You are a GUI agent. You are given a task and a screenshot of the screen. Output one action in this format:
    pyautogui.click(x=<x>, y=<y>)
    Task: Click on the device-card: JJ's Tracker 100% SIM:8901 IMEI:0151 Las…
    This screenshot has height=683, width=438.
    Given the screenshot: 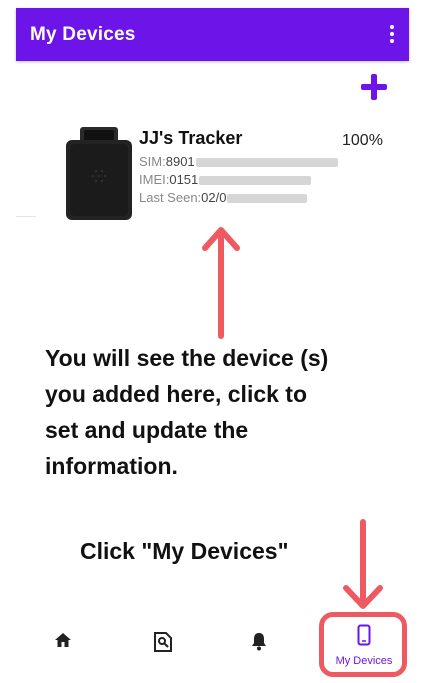 What is the action you would take?
    pyautogui.click(x=220, y=176)
    